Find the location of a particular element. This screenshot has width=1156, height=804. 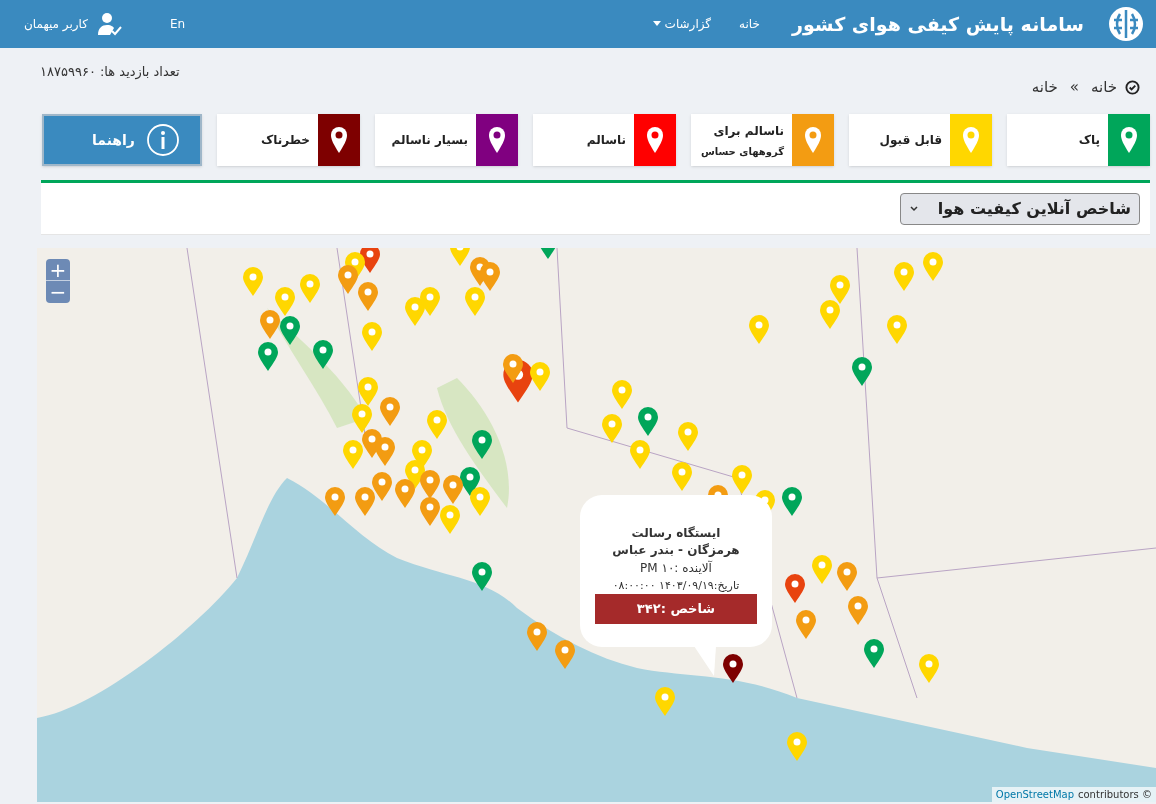

user-icon is located at coordinates (108, 24).